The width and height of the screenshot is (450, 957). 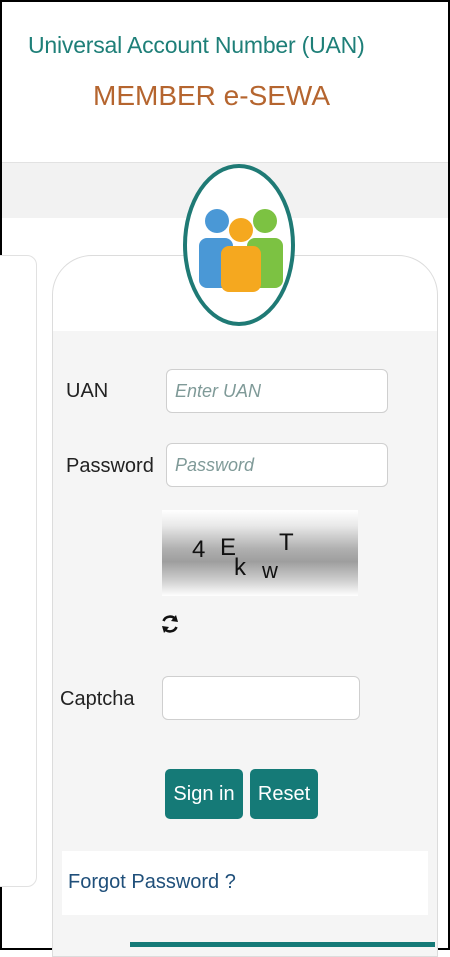 What do you see at coordinates (284, 794) in the screenshot?
I see `reset-button: Reset` at bounding box center [284, 794].